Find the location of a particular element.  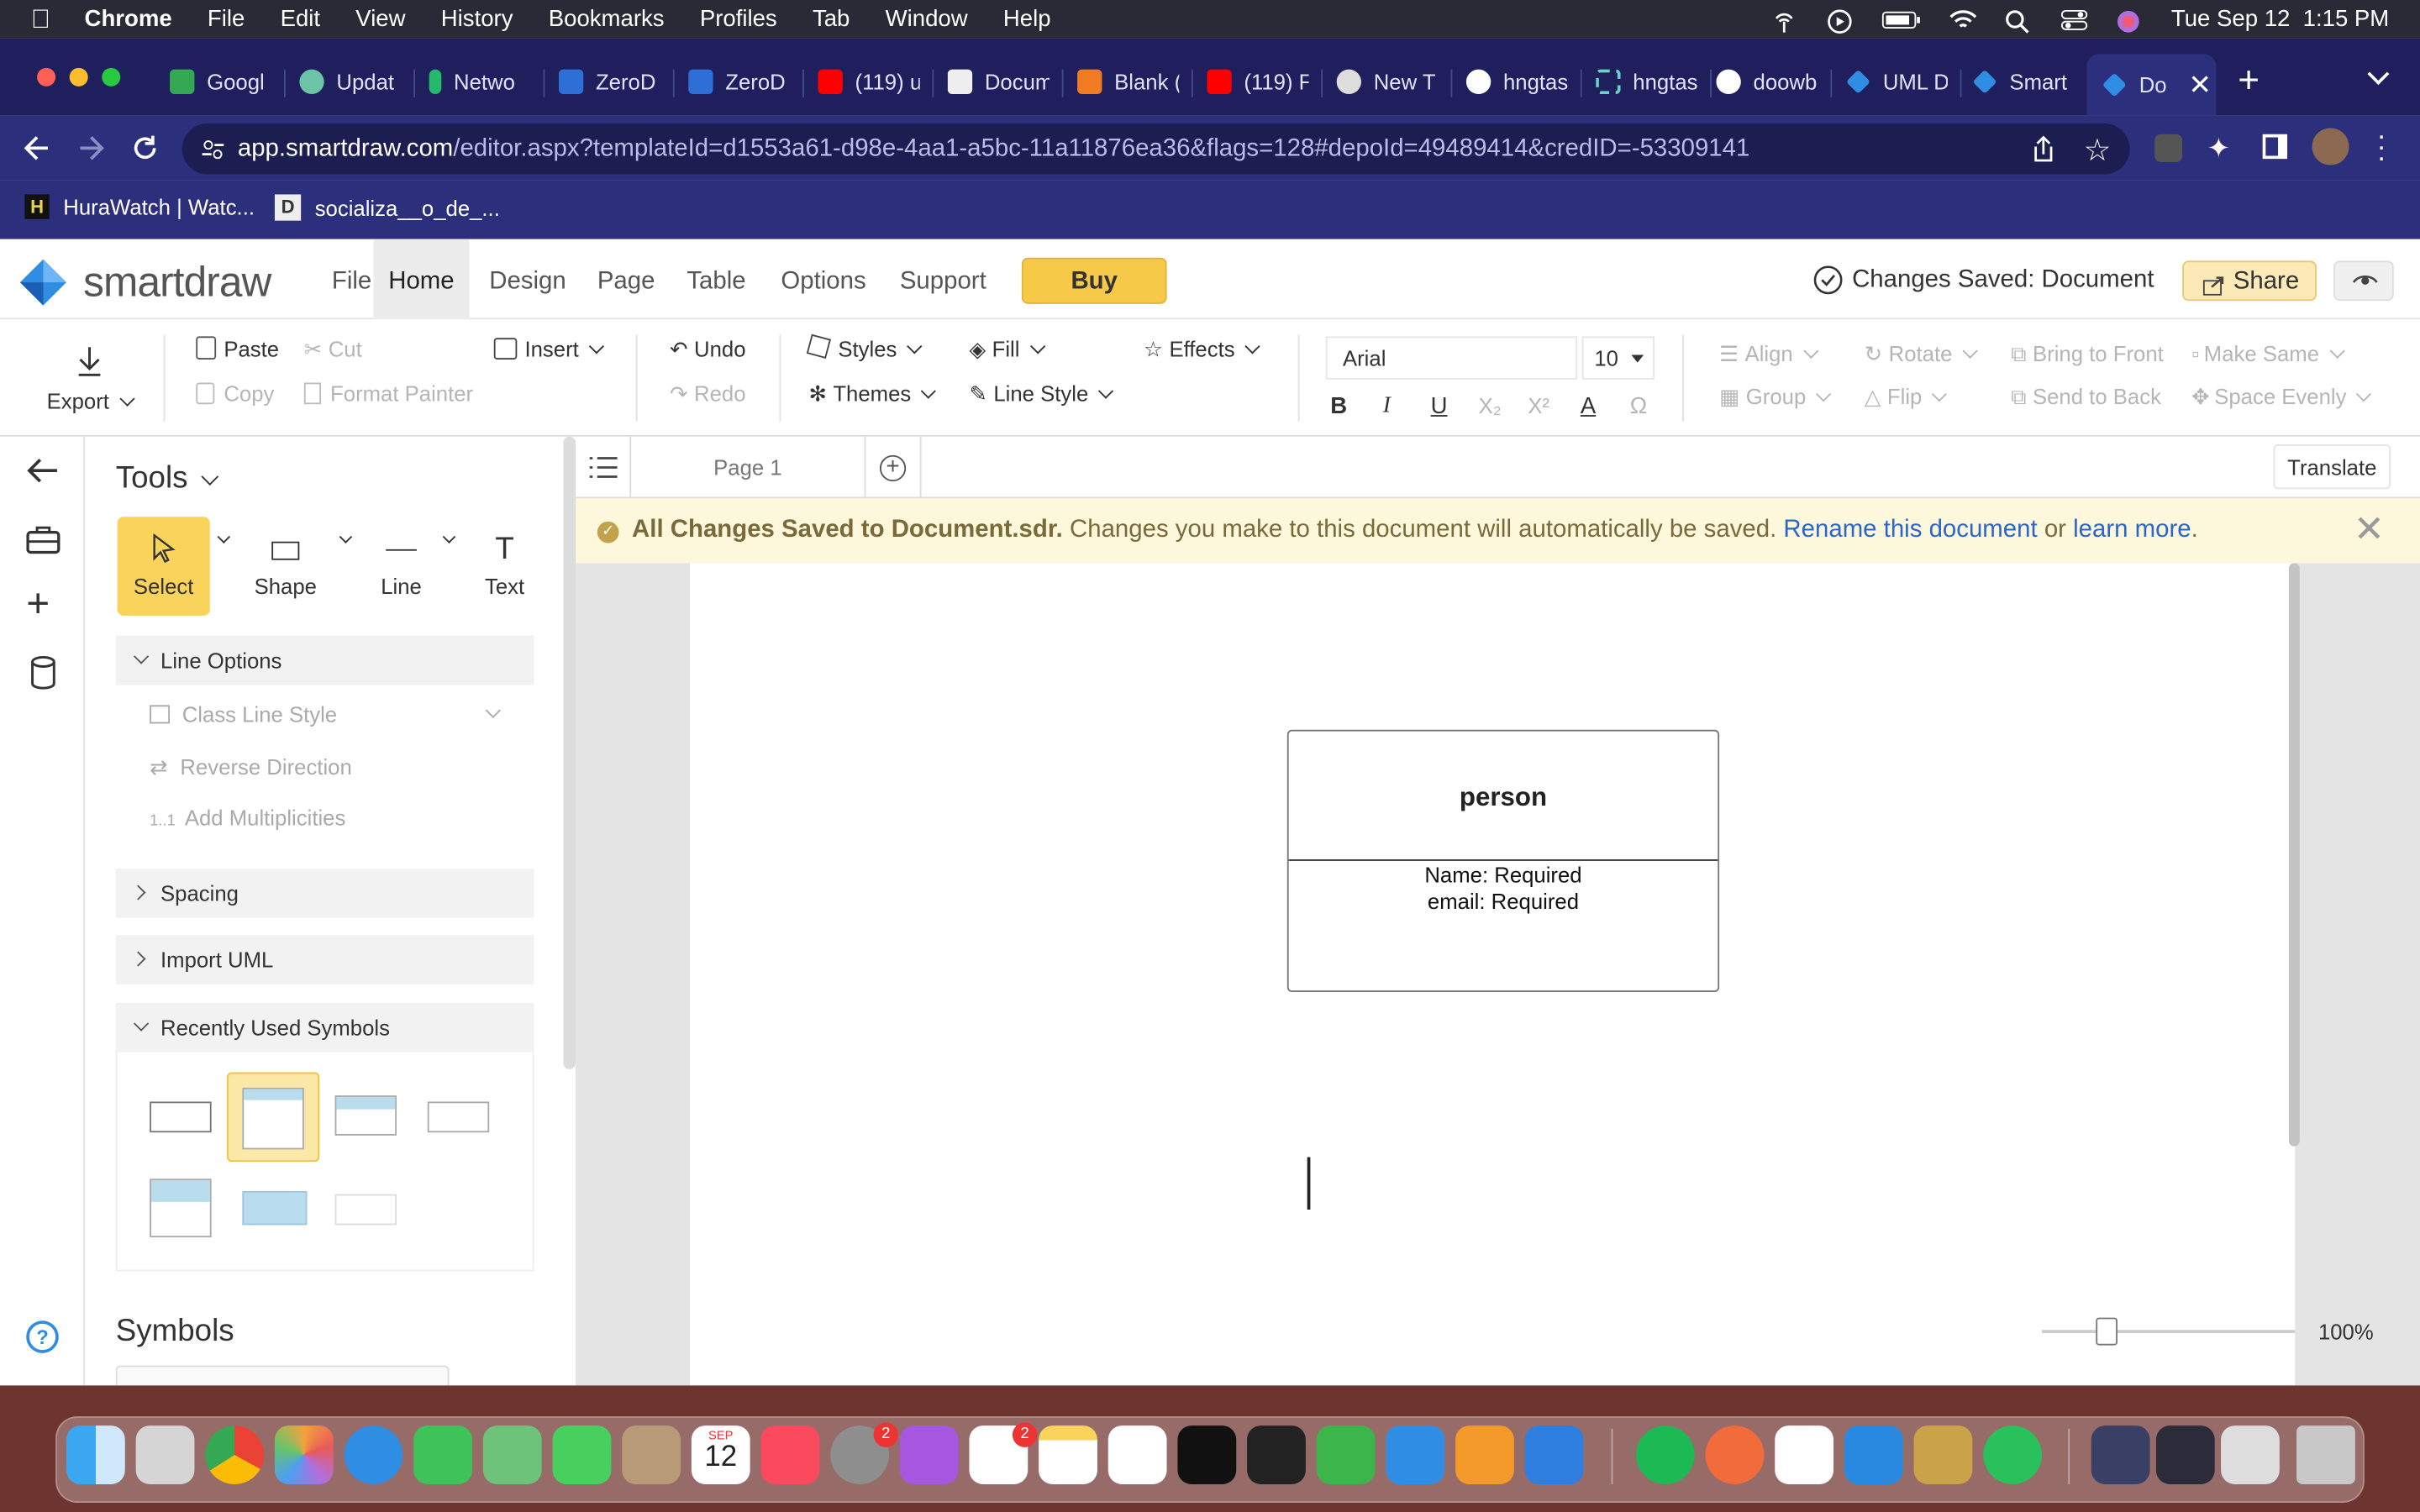

font-color-button: A is located at coordinates (1589, 406).